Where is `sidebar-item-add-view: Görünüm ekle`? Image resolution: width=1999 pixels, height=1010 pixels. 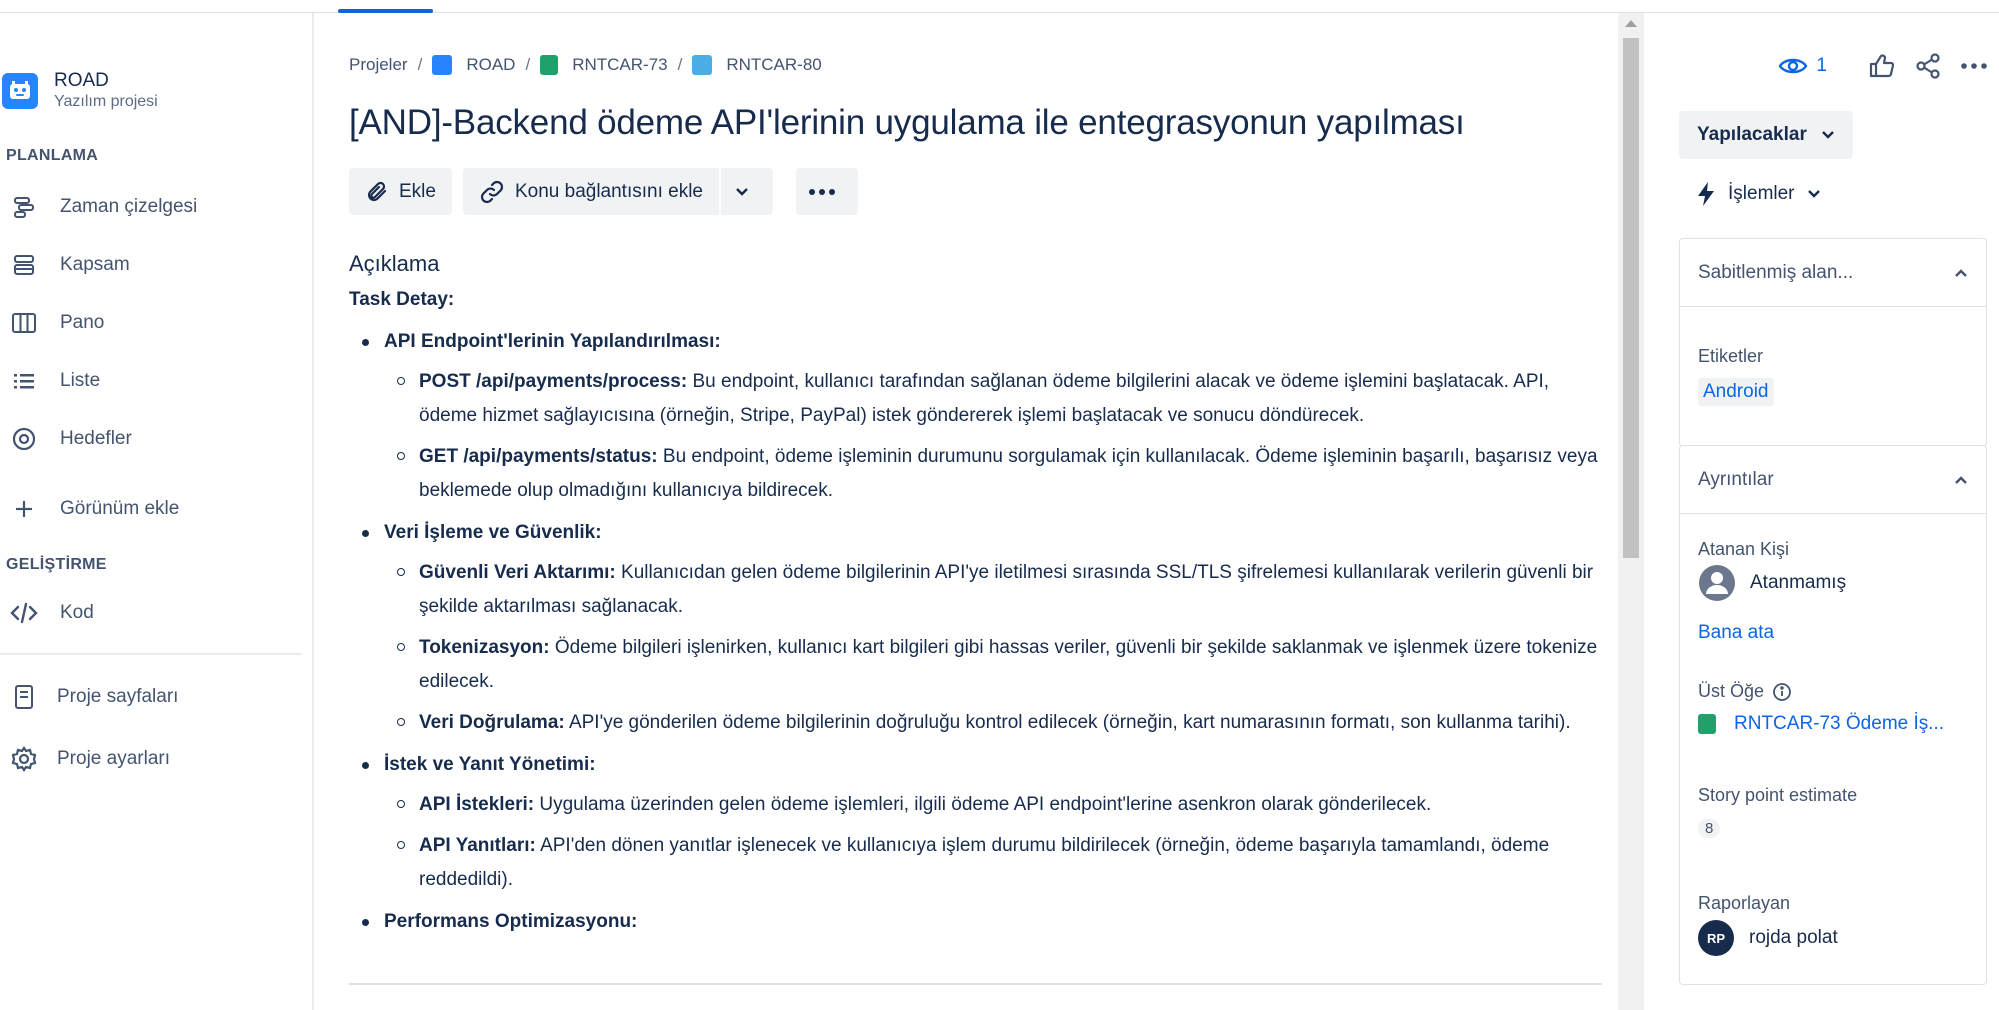 sidebar-item-add-view: Görünüm ekle is located at coordinates (150, 509).